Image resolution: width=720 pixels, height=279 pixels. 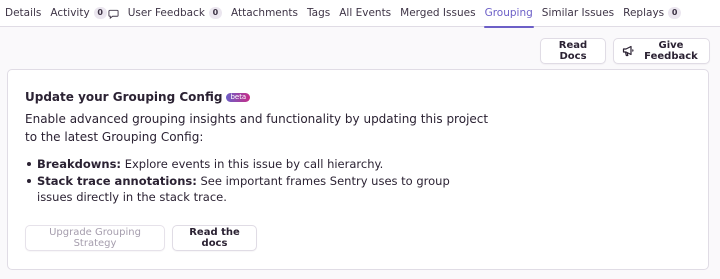 I want to click on read-docs-button: Read Docs, so click(x=573, y=51).